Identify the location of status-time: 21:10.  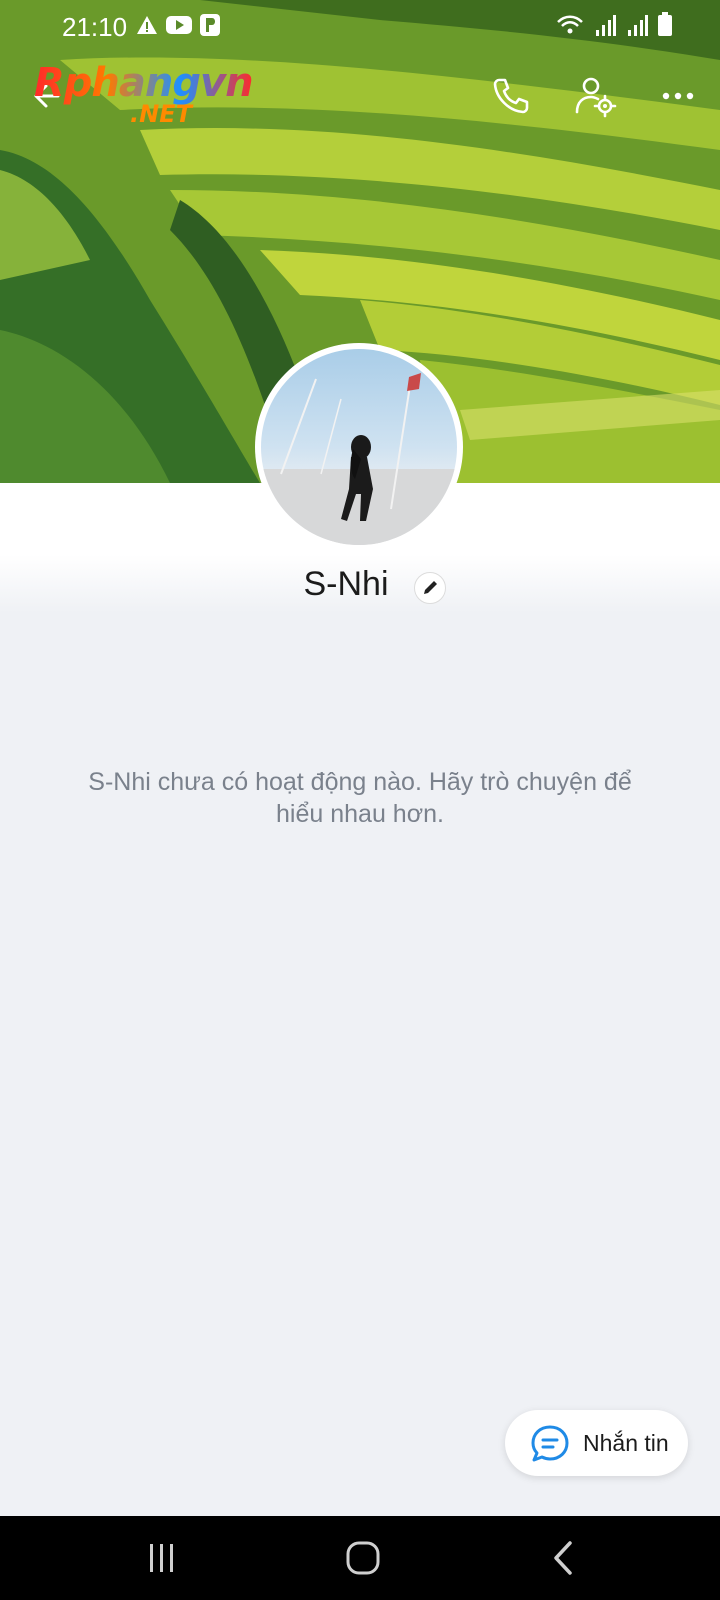
(95, 27).